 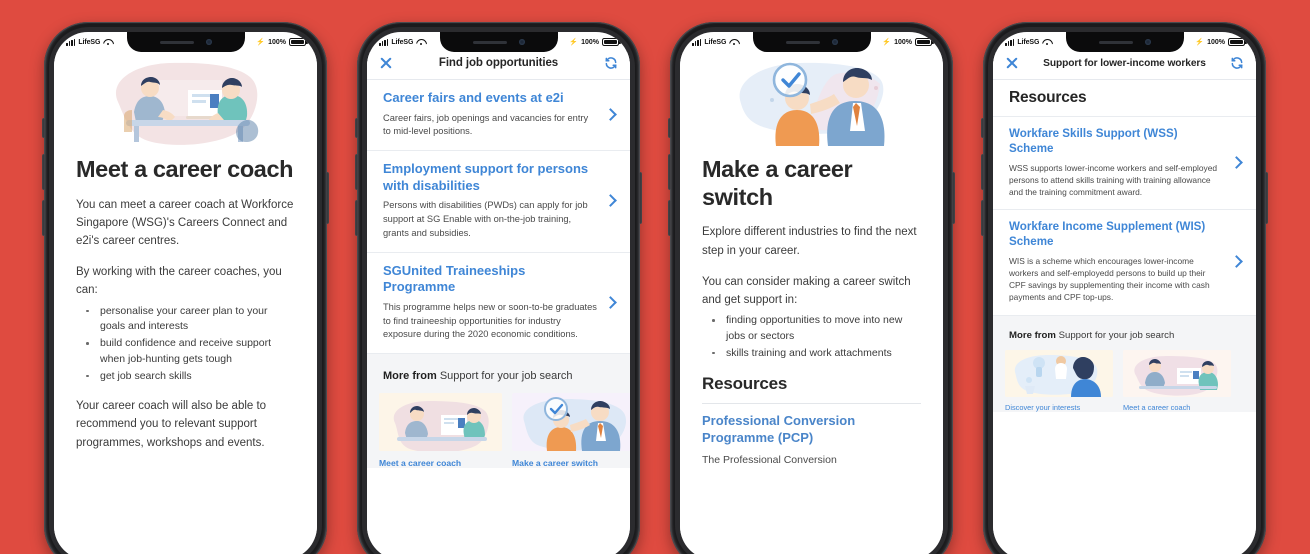 What do you see at coordinates (812, 102) in the screenshot?
I see `hero-illustration-handshake-clock` at bounding box center [812, 102].